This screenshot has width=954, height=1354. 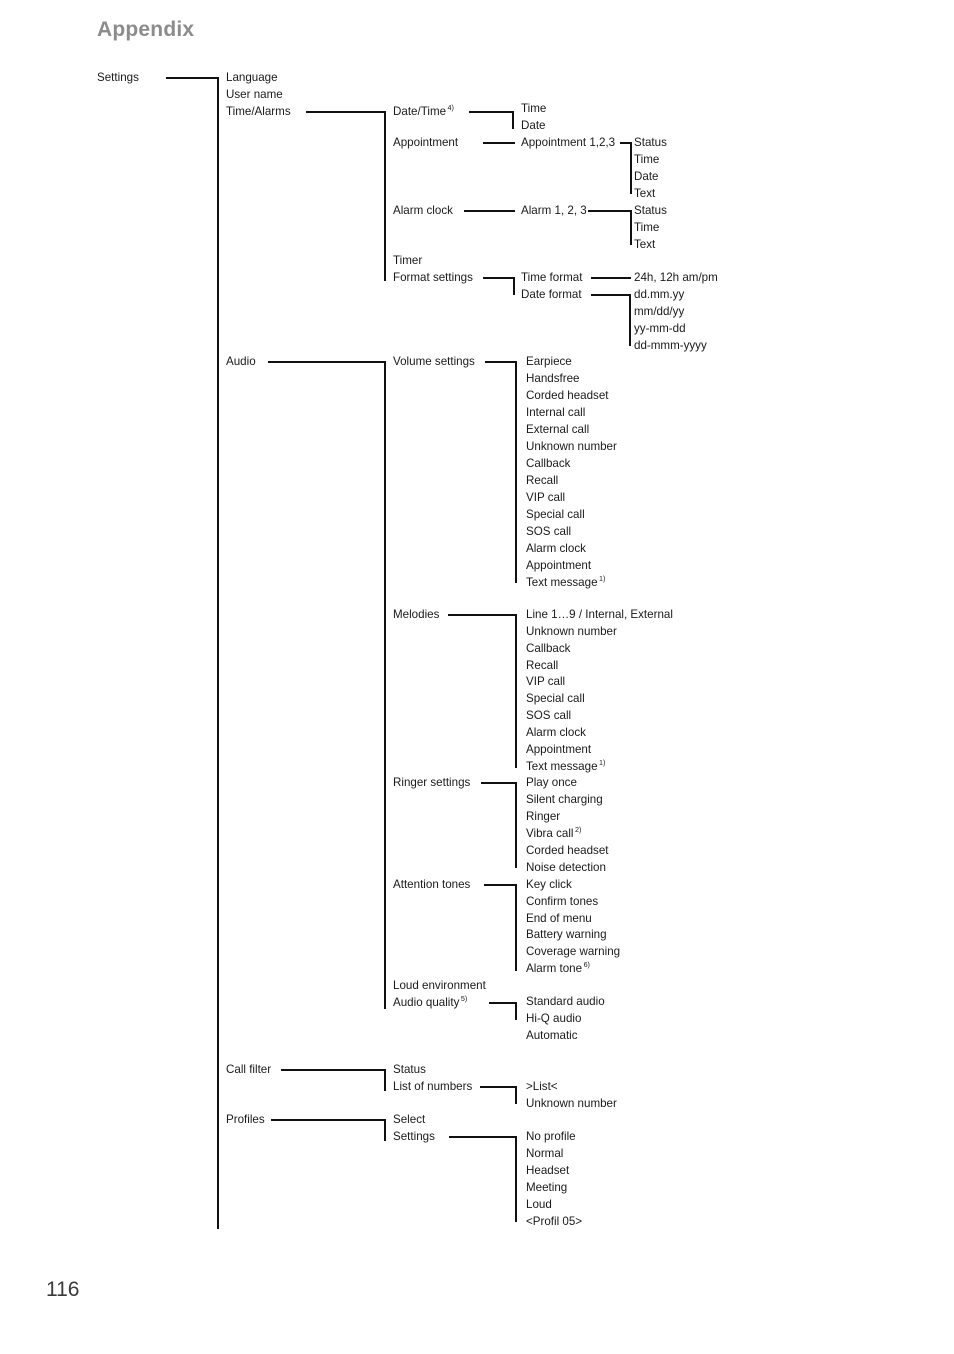 What do you see at coordinates (118, 77) in the screenshot?
I see `tree-node-settings: Settings` at bounding box center [118, 77].